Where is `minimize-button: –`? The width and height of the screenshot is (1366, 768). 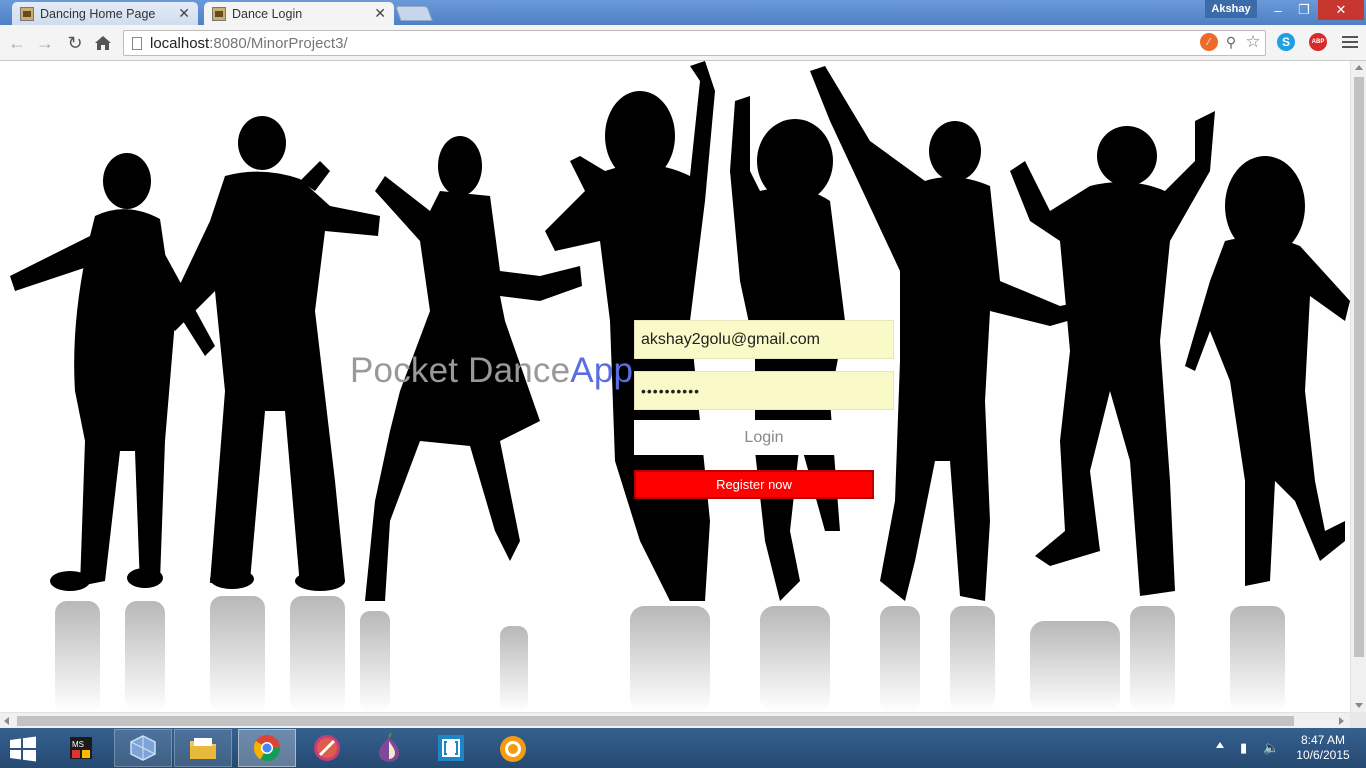
minimize-button: – is located at coordinates (1278, 10).